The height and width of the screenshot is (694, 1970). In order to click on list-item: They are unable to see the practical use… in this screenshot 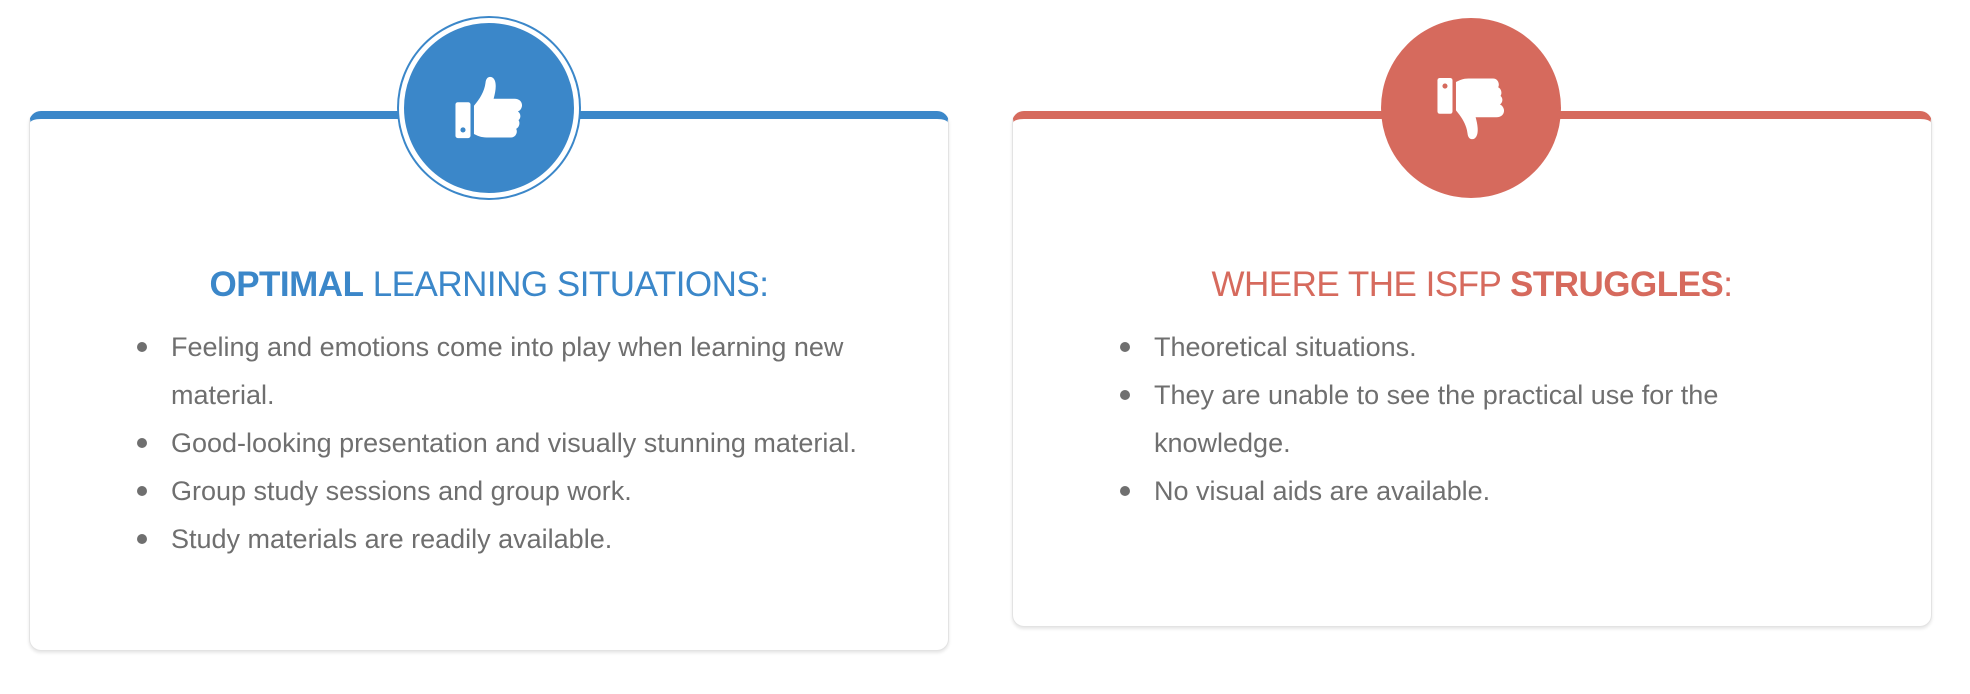, I will do `click(1487, 419)`.